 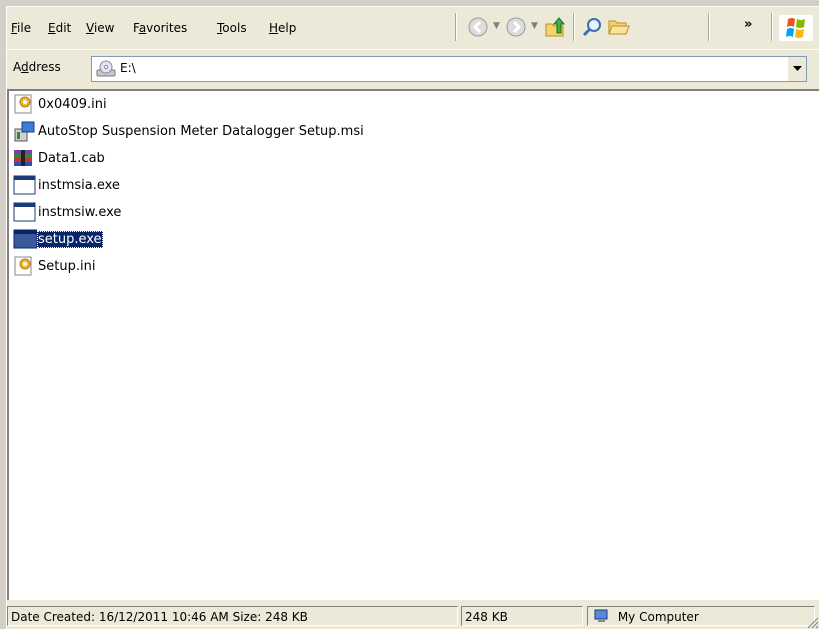 I want to click on file-name: instmsia.exe, so click(x=79, y=185).